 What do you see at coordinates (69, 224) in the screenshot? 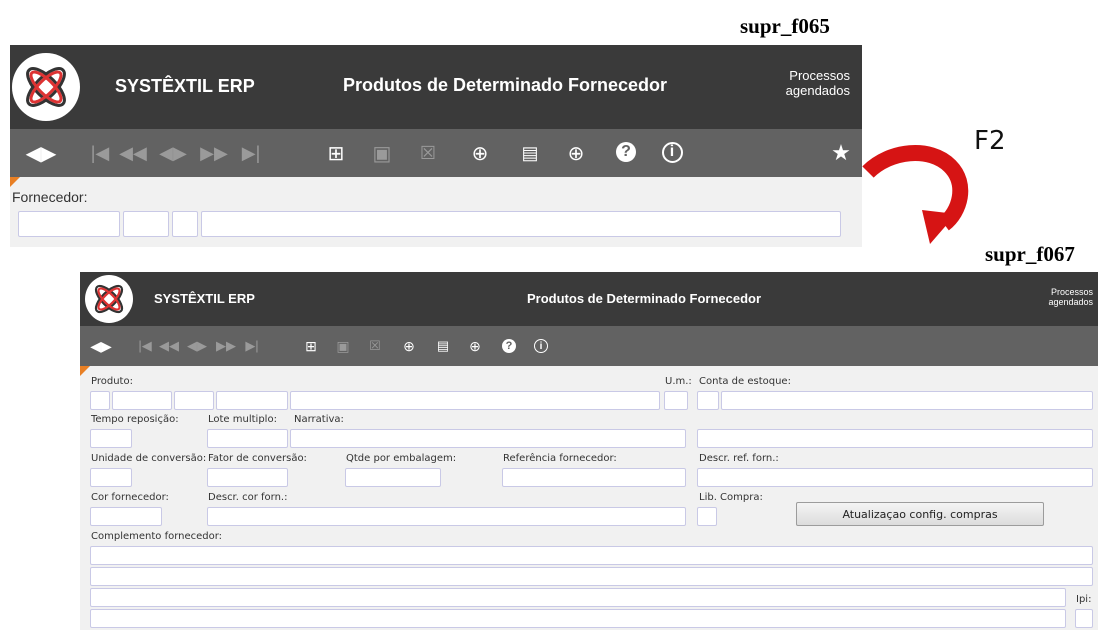
I see `fornecedor-cgc9-input` at bounding box center [69, 224].